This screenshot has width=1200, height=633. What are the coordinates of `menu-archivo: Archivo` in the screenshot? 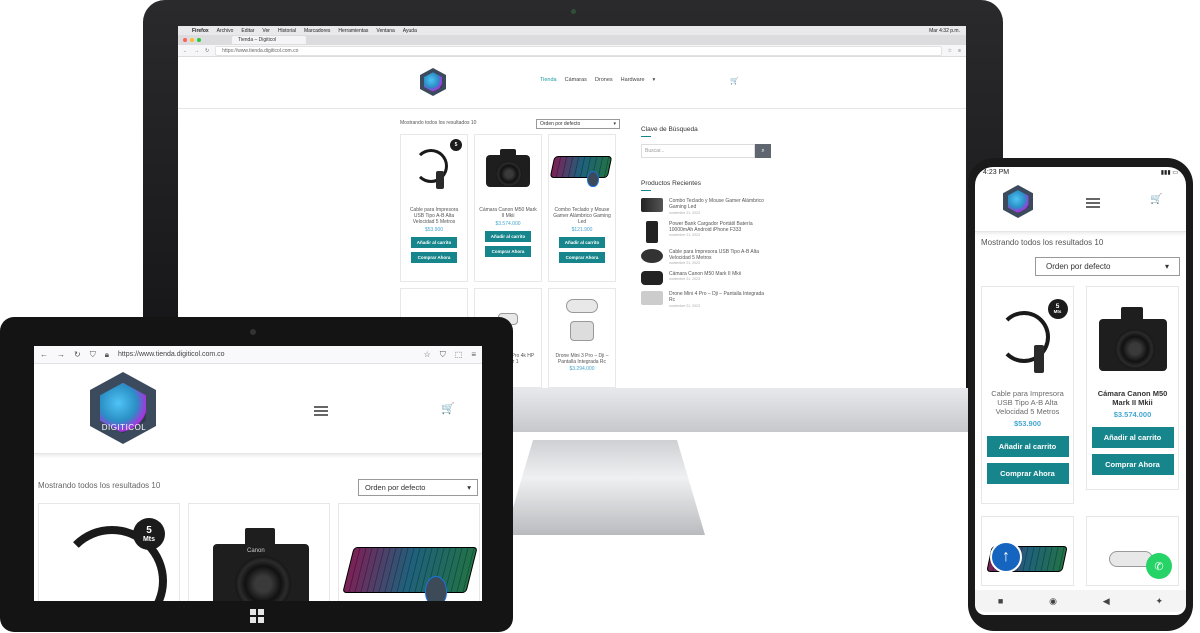 It's located at (225, 31).